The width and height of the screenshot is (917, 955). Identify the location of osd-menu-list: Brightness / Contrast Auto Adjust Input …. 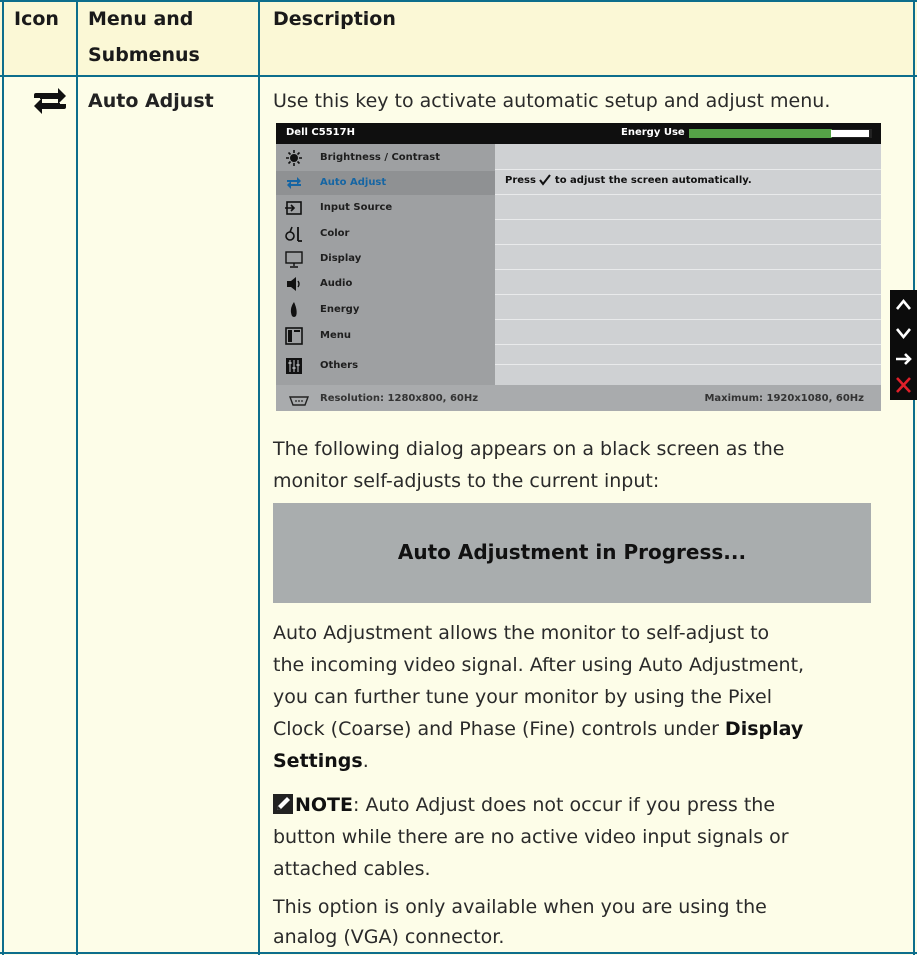
(385, 264).